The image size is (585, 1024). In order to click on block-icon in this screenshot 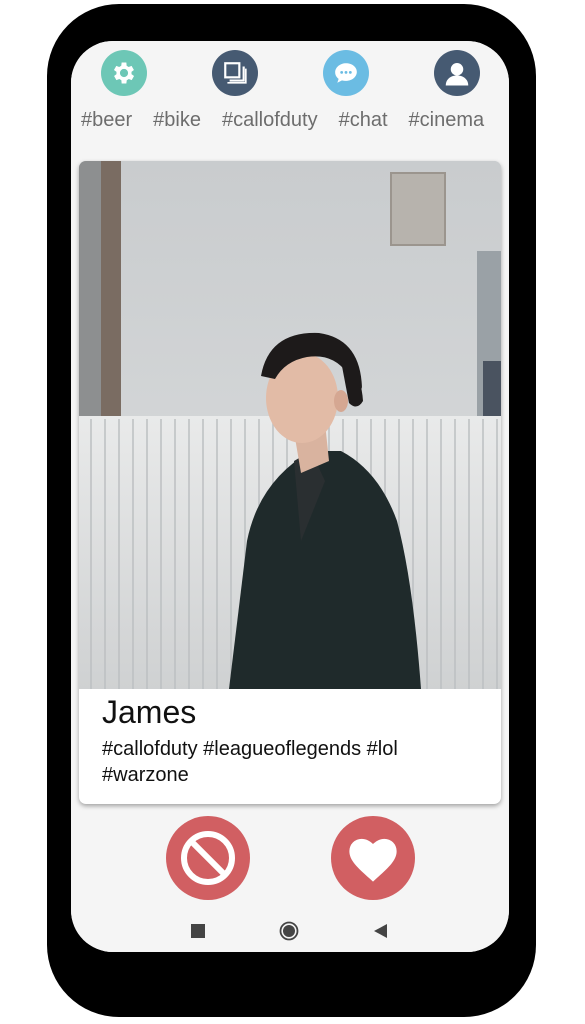, I will do `click(208, 858)`.